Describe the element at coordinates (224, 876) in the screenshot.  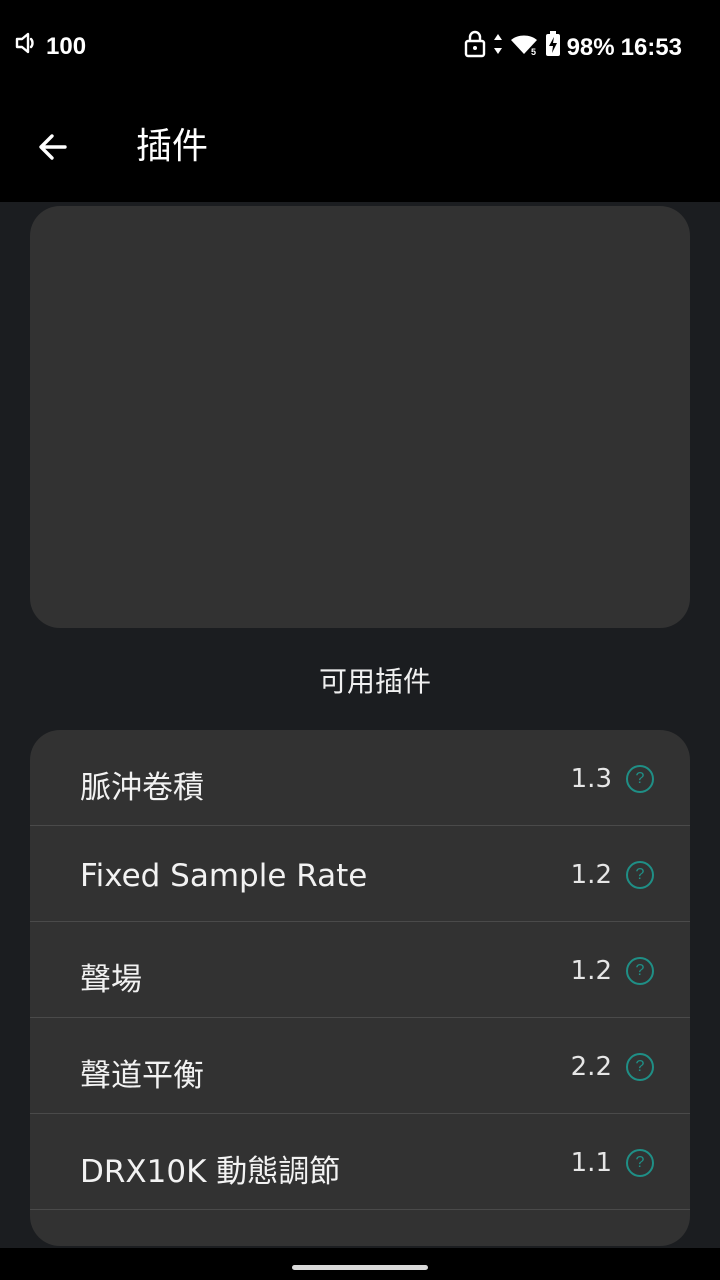
I see `plugin-name: Fixed Sample Rate` at that location.